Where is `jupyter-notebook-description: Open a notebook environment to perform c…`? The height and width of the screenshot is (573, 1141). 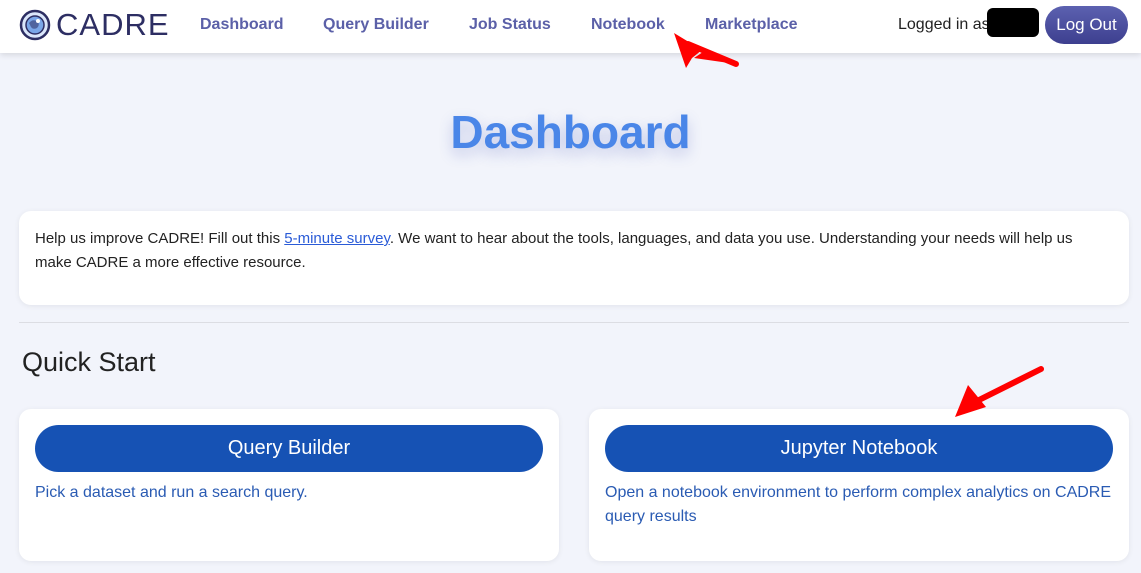
jupyter-notebook-description: Open a notebook environment to perform c… is located at coordinates (858, 504).